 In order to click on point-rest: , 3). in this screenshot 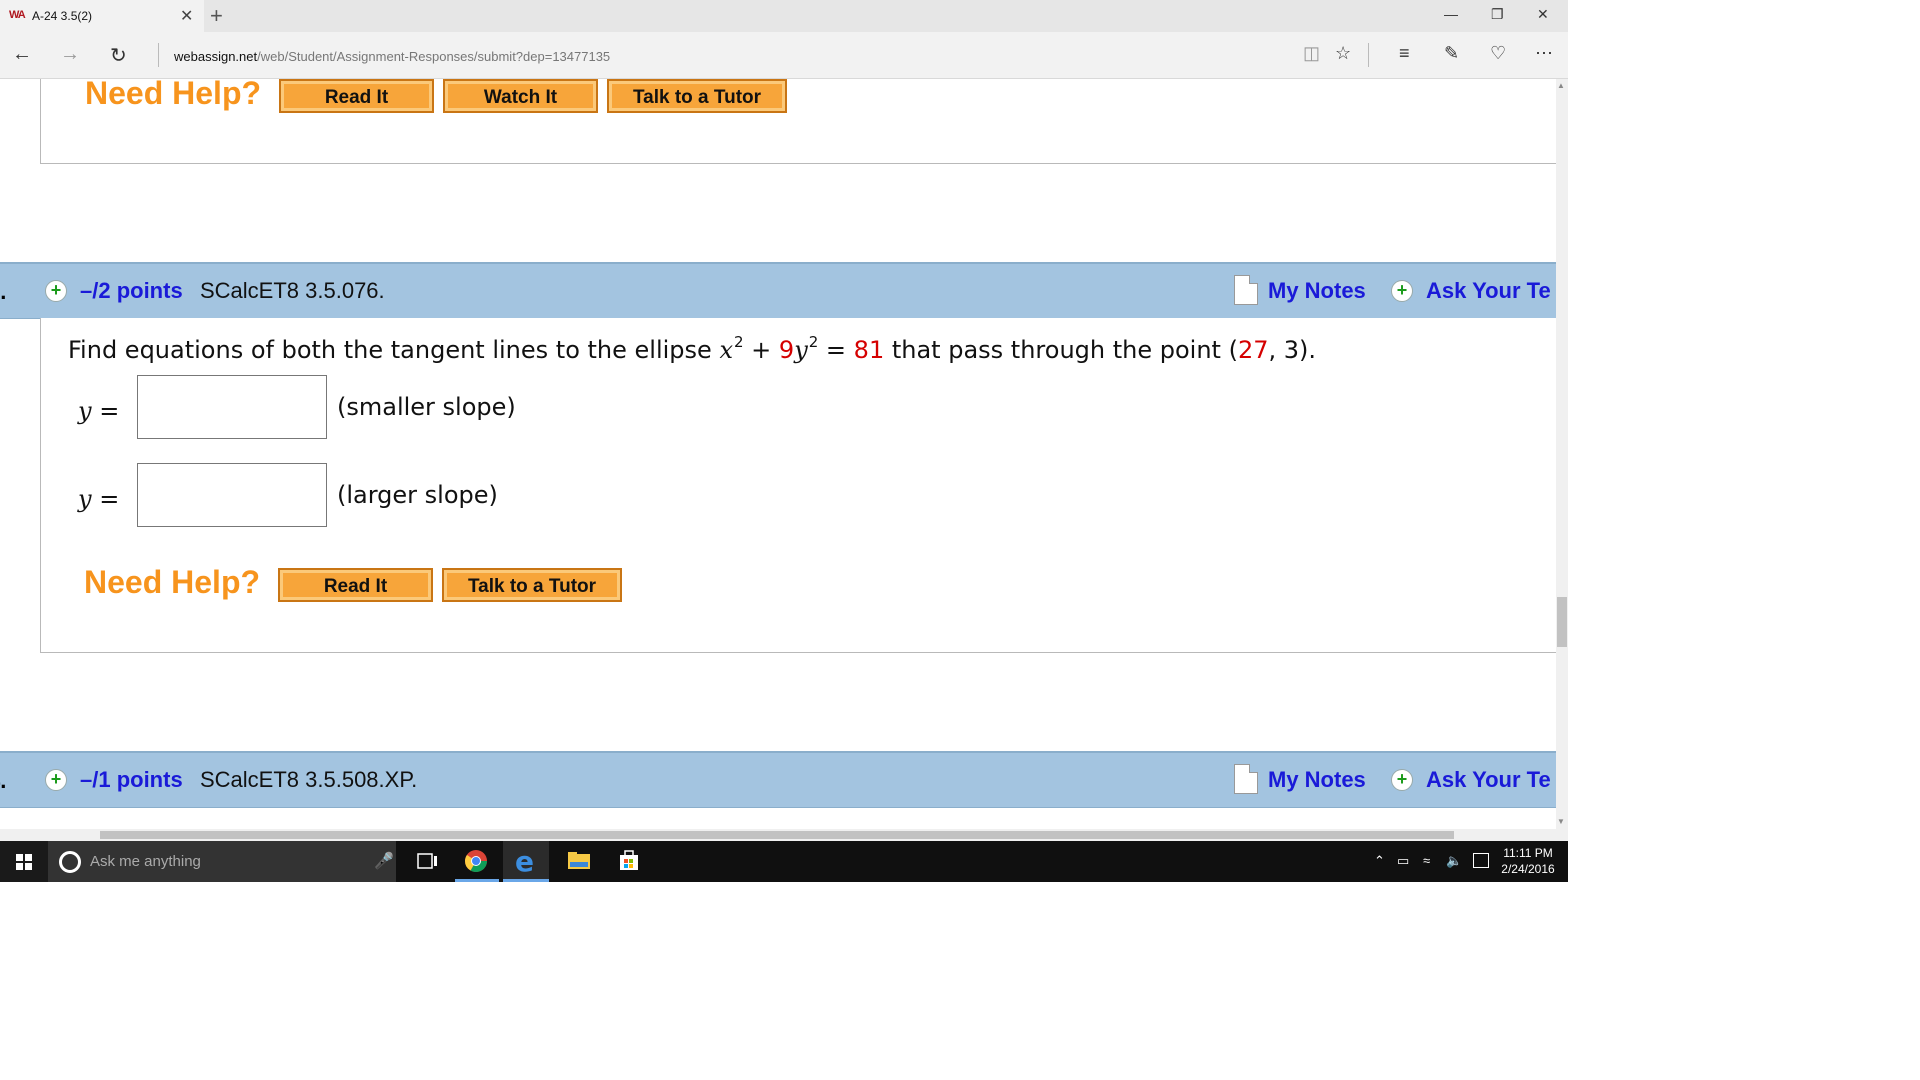, I will do `click(1292, 350)`.